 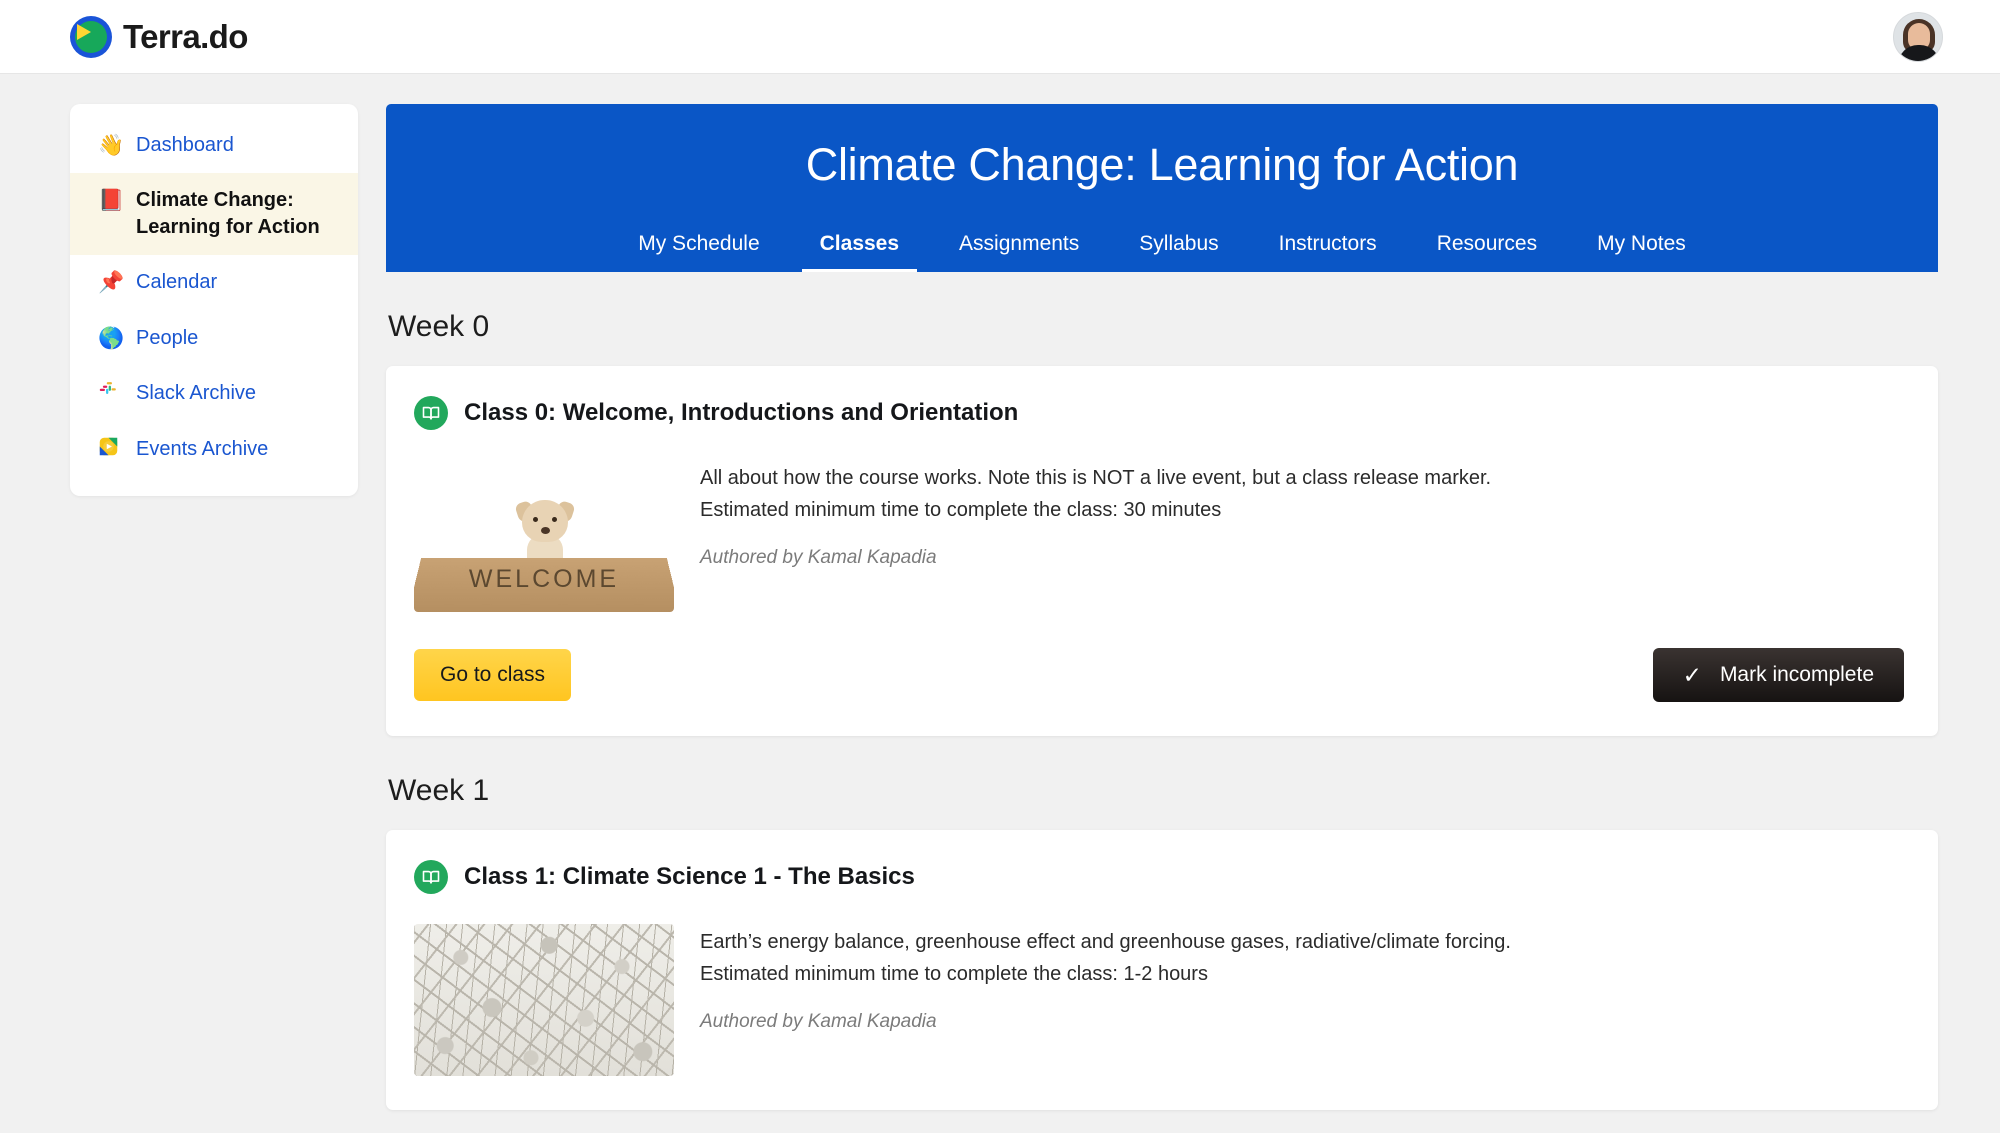 I want to click on sidebar-item-label: Calendar, so click(x=177, y=282).